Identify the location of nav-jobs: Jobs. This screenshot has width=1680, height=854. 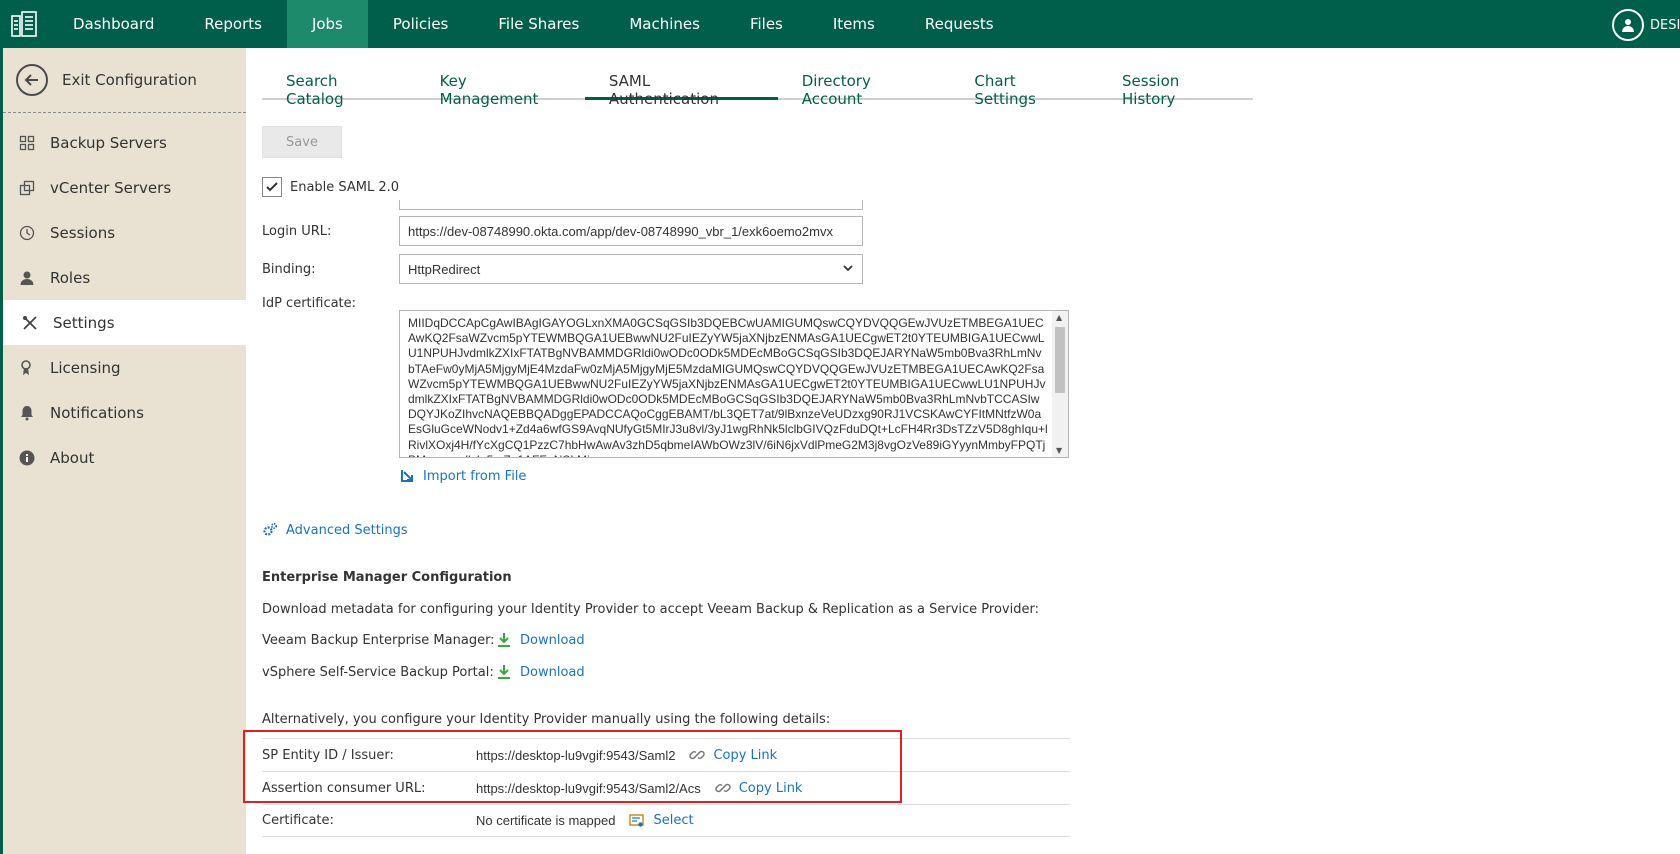
(327, 24).